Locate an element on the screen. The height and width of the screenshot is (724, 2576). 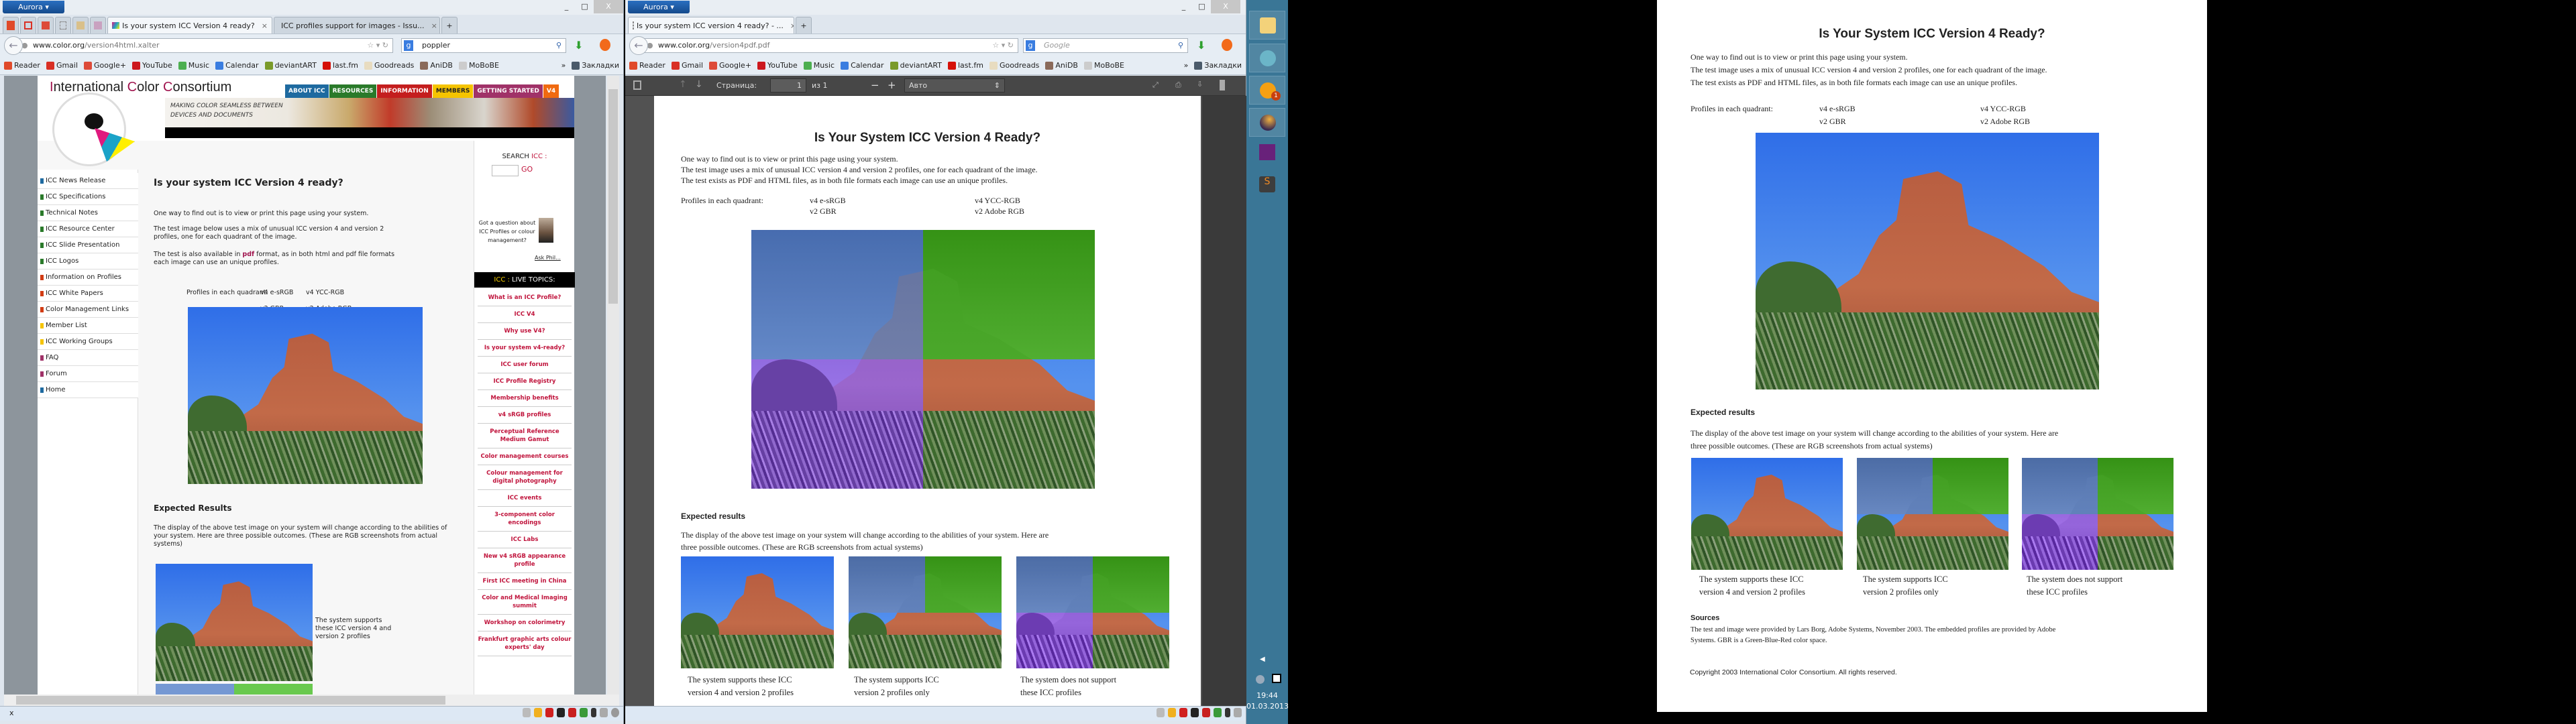
horizontal-scrollbar is located at coordinates (311, 700).